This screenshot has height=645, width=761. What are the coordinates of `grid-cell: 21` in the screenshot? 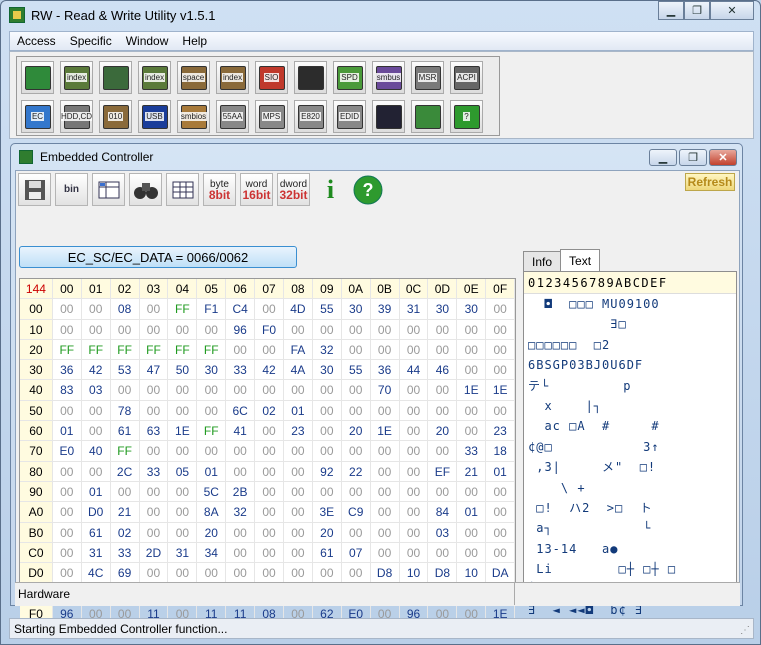 It's located at (125, 512).